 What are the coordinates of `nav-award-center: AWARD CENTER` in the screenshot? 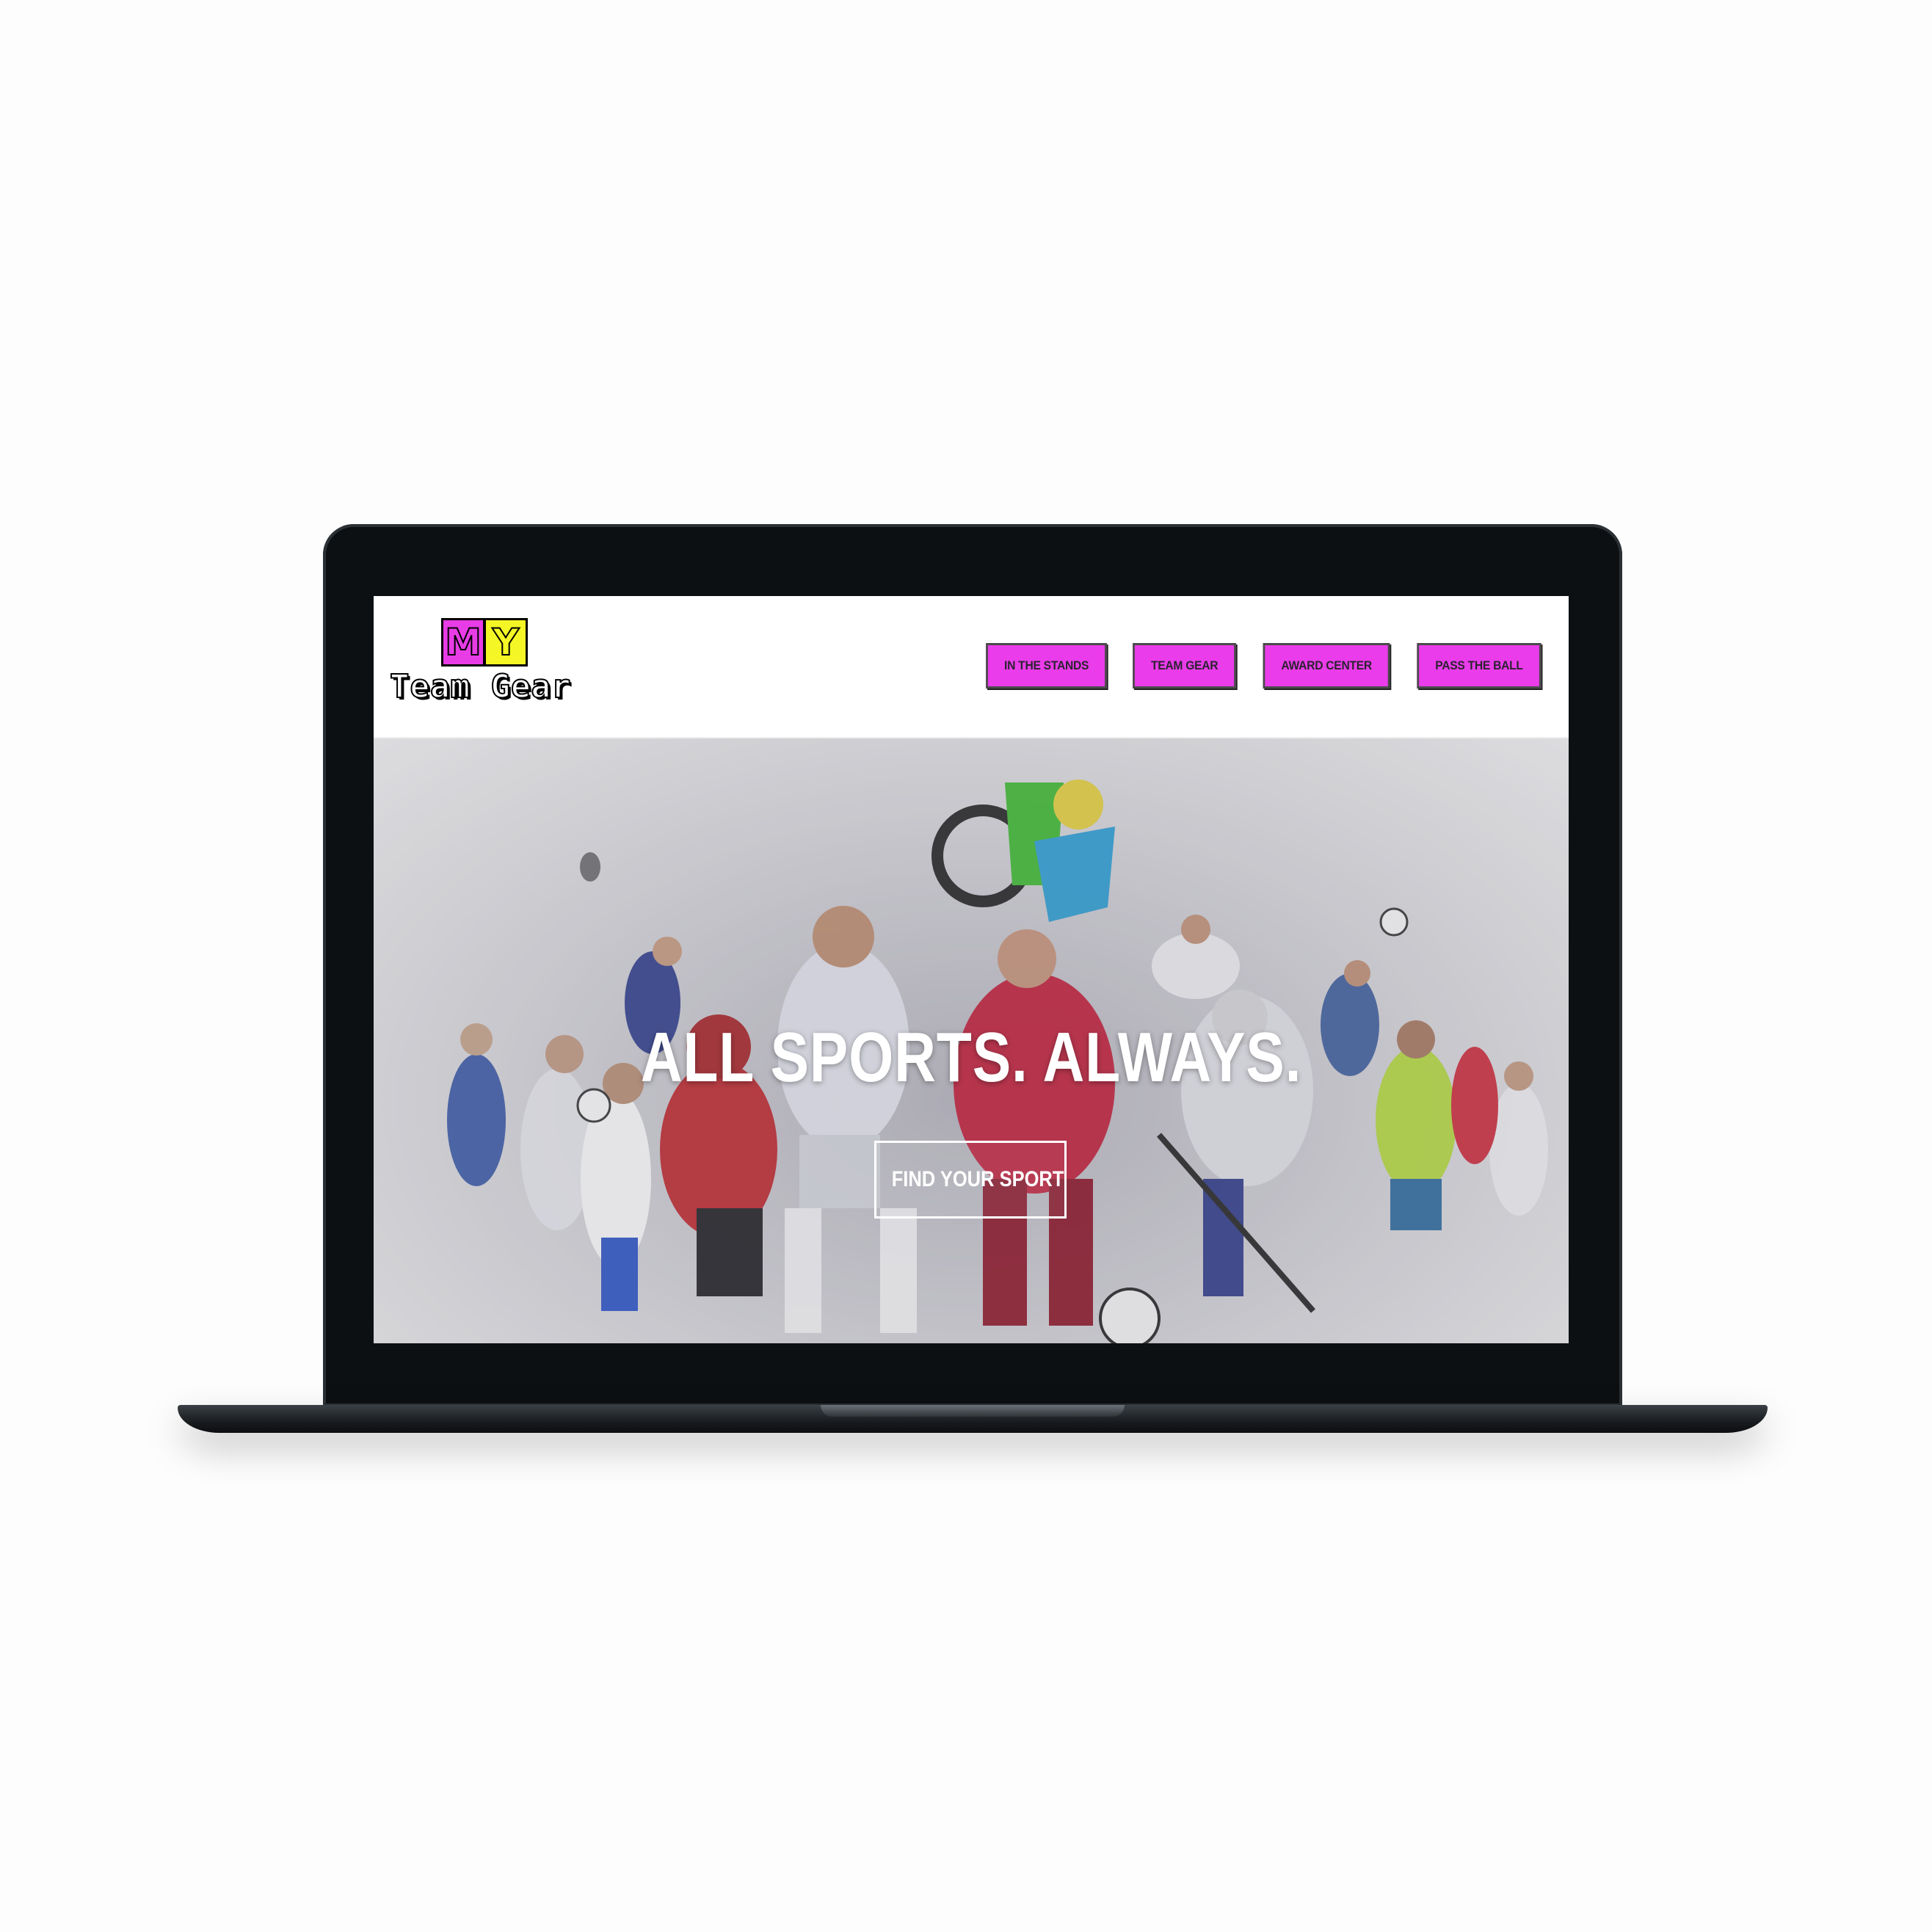 It's located at (1326, 666).